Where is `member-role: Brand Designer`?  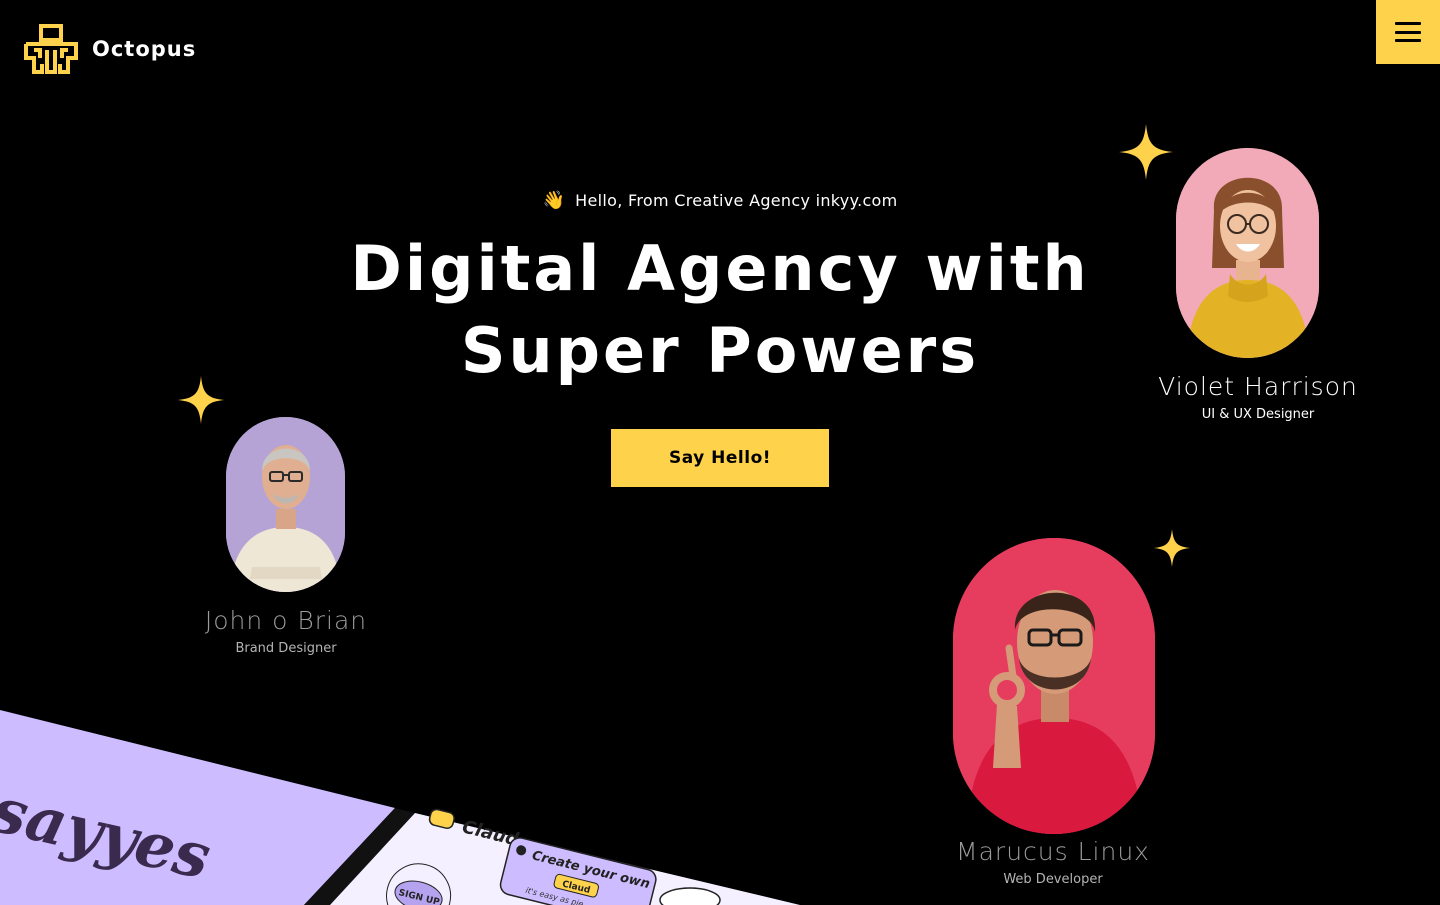
member-role: Brand Designer is located at coordinates (286, 648).